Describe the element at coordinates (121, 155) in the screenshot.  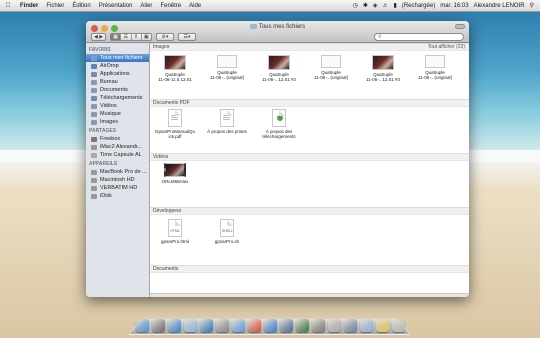
I see `sidebar-item-label: Time Capsule AL` at that location.